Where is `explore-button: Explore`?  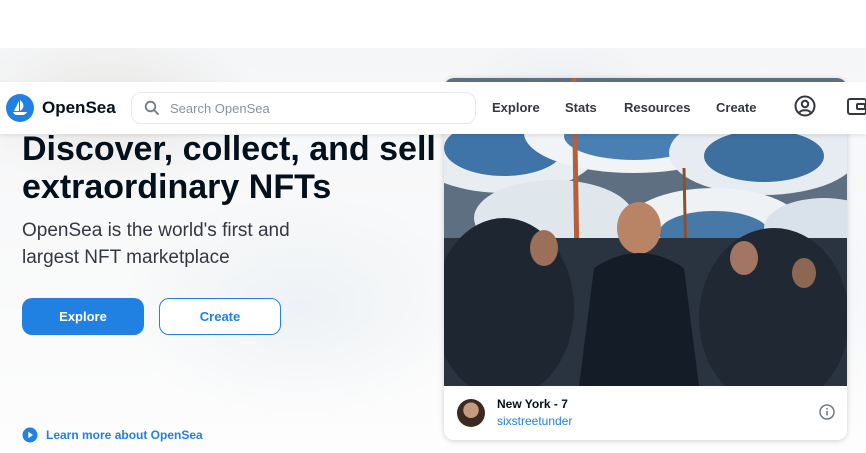 explore-button: Explore is located at coordinates (83, 316).